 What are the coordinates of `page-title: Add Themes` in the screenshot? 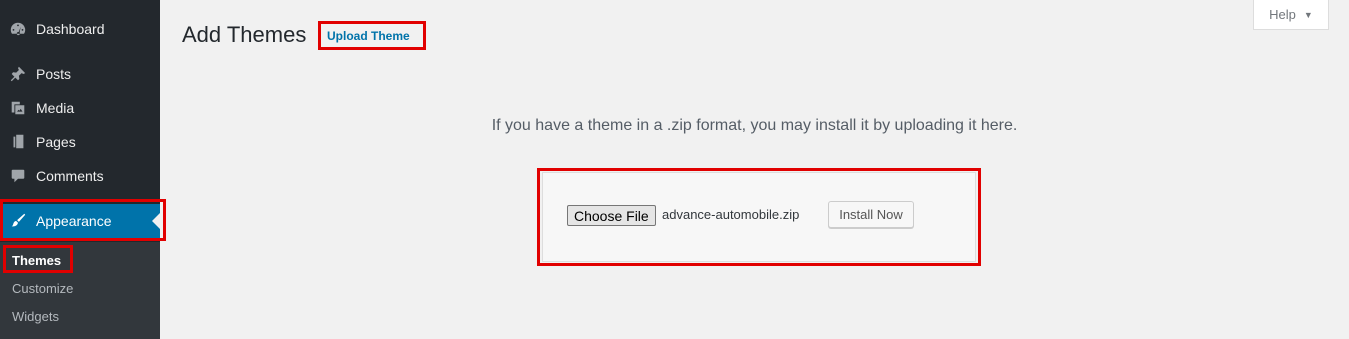 It's located at (244, 34).